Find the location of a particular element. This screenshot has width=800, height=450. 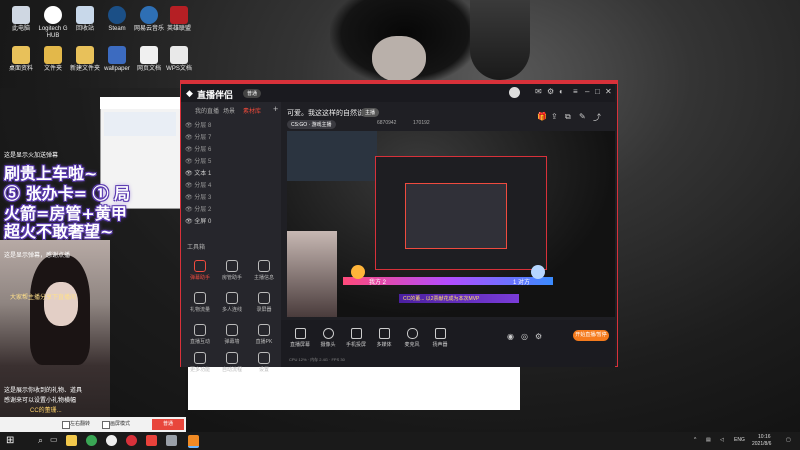

record-icon: ◉ is located at coordinates (510, 336).